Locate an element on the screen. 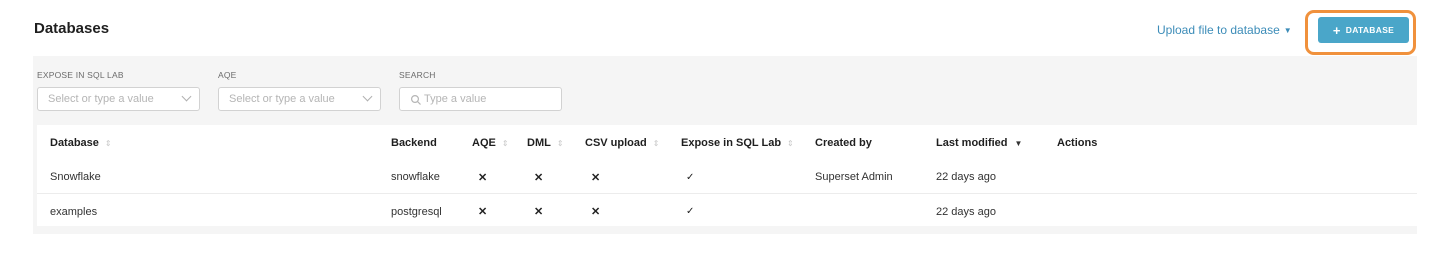 The image size is (1448, 256). filter-label: EXPOSE IN SQL LAB is located at coordinates (80, 75).